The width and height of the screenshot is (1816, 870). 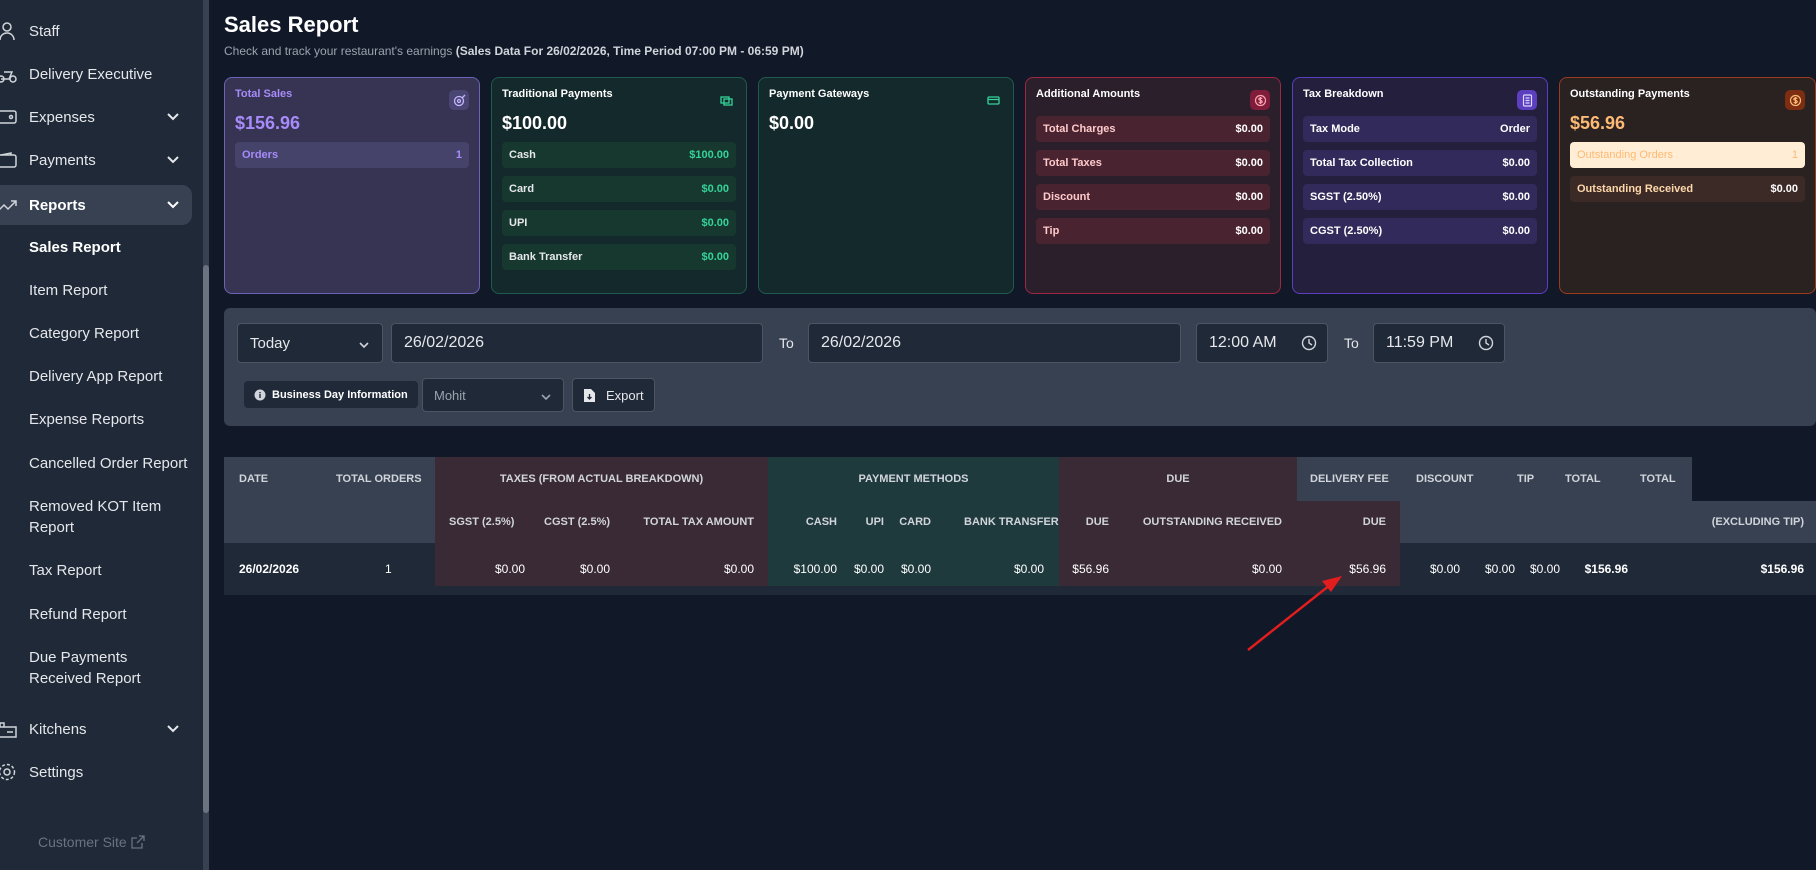 I want to click on th-taxes-group: TAXES (FROM ACTUAL BREAKDOWN), so click(x=601, y=479).